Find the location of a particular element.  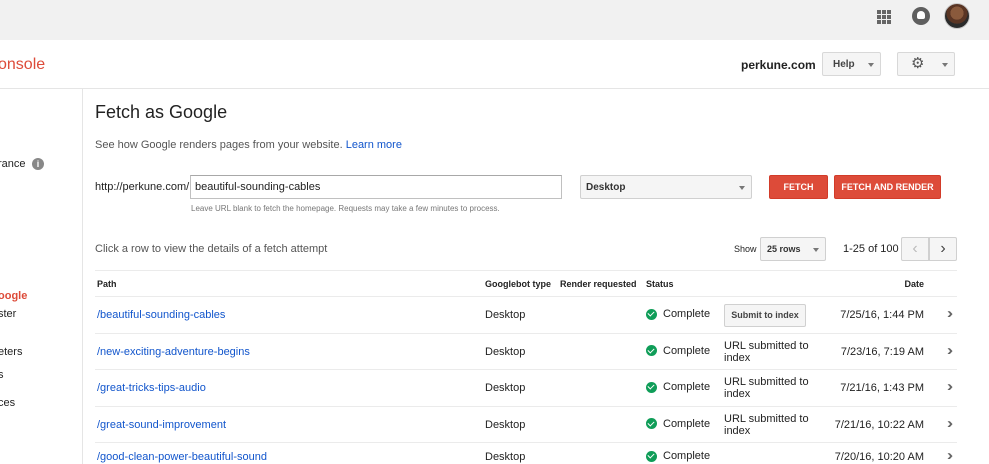

sidebar-item-s: s is located at coordinates (2, 375).